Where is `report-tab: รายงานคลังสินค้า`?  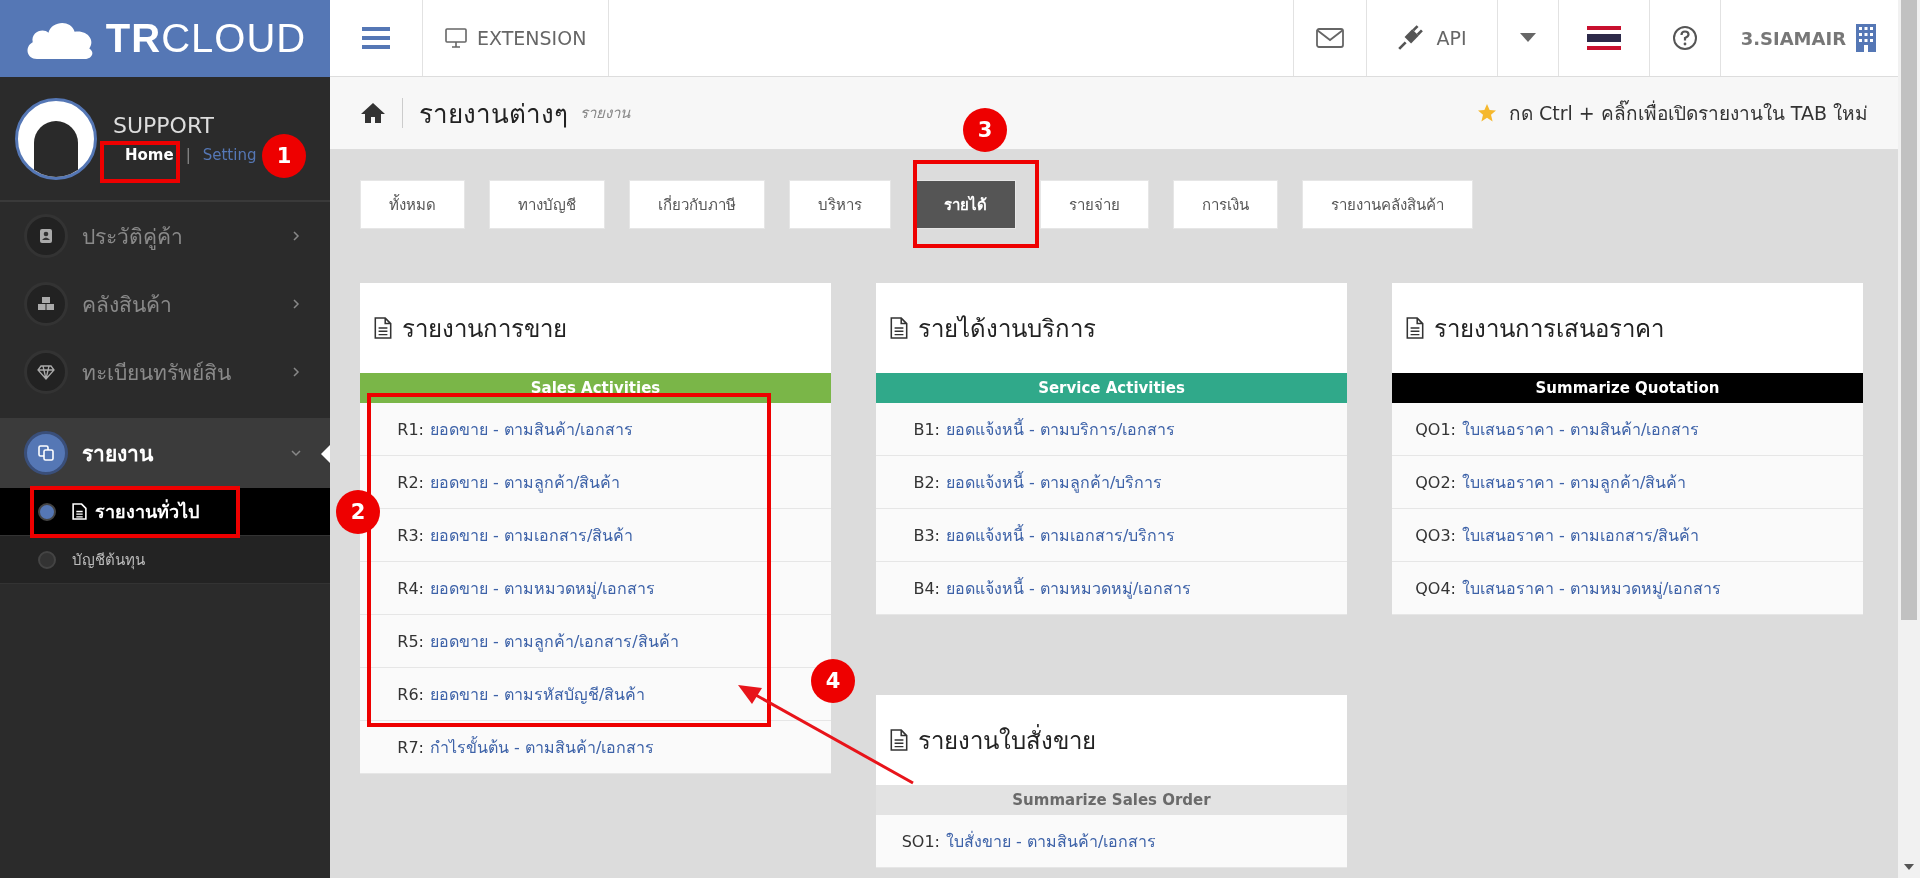
report-tab: รายงานคลังสินค้า is located at coordinates (1387, 204).